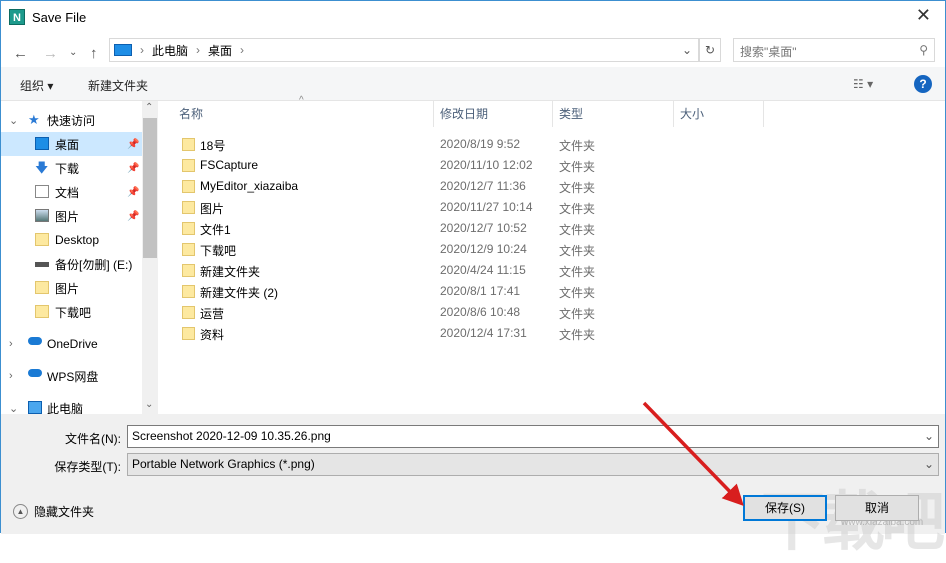 The height and width of the screenshot is (563, 946). I want to click on file-name: 新建文件夹 (2), so click(239, 293).